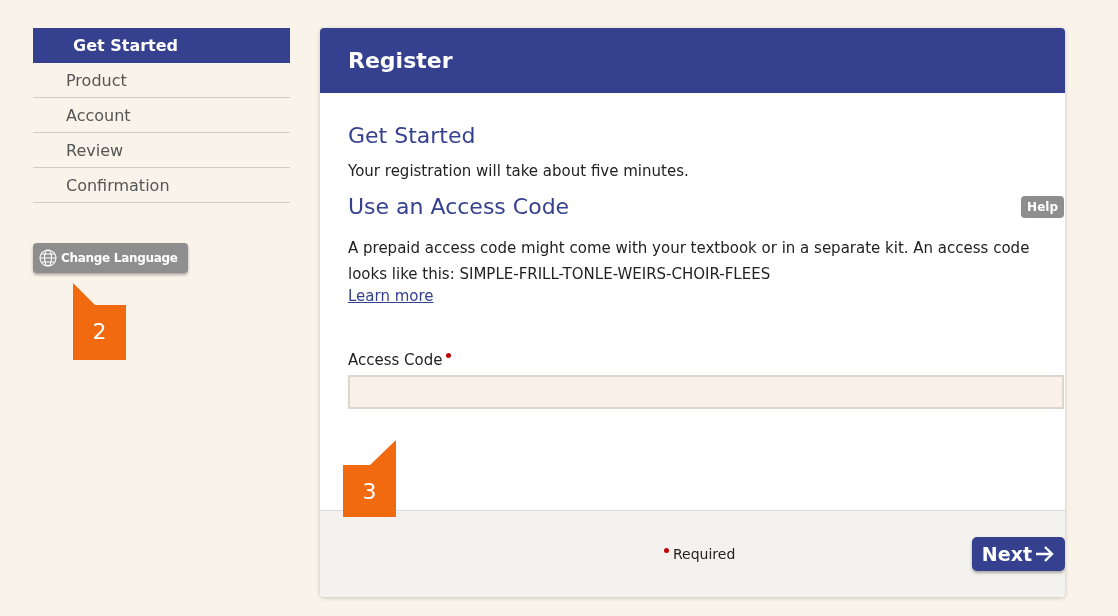  Describe the element at coordinates (395, 360) in the screenshot. I see `field-label: Access Code` at that location.